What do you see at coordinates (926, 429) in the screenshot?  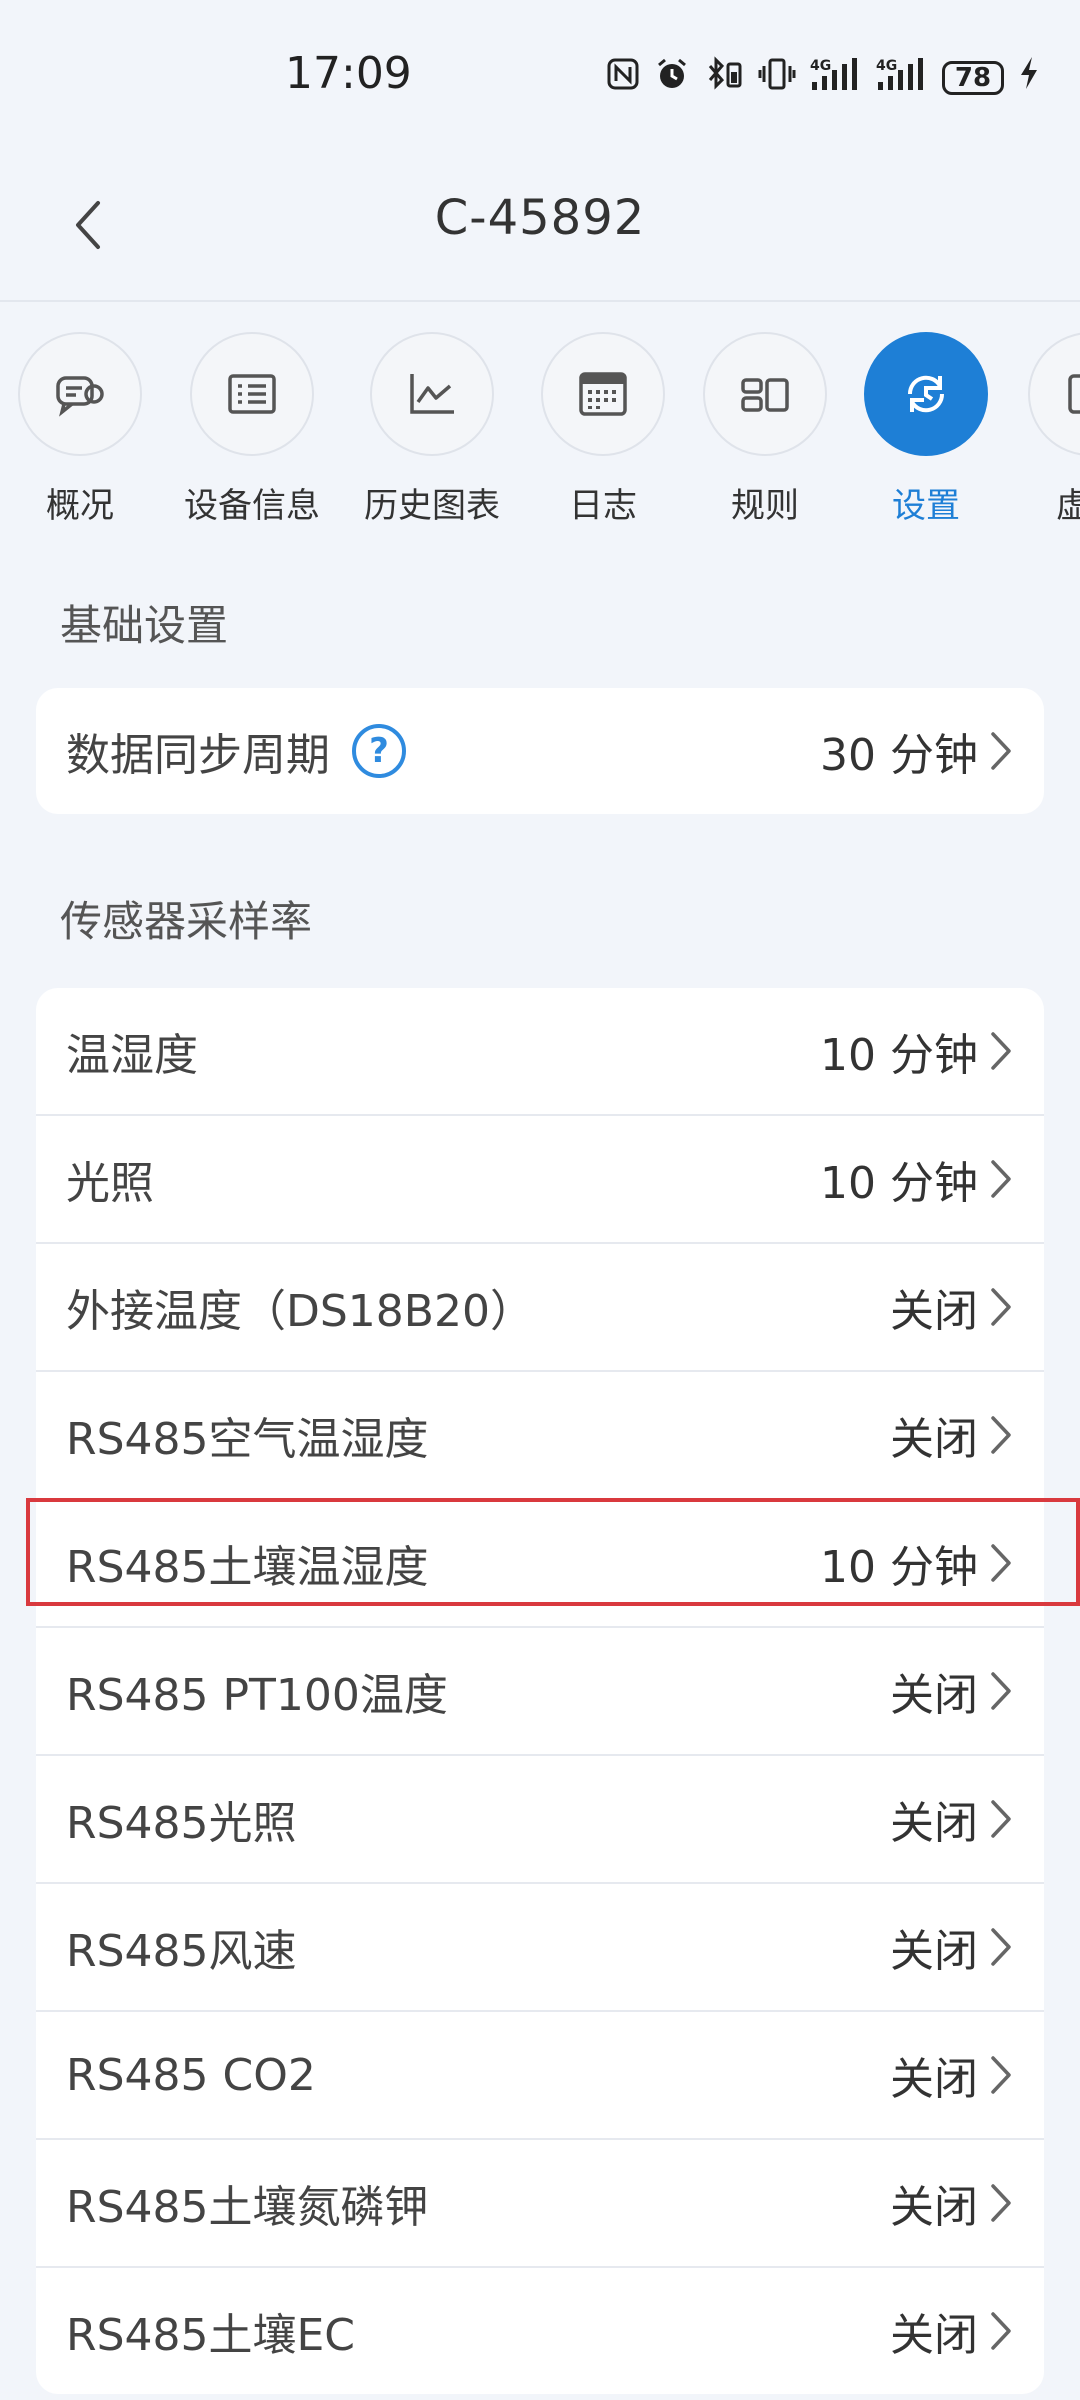 I see `tab-settings: 设置` at bounding box center [926, 429].